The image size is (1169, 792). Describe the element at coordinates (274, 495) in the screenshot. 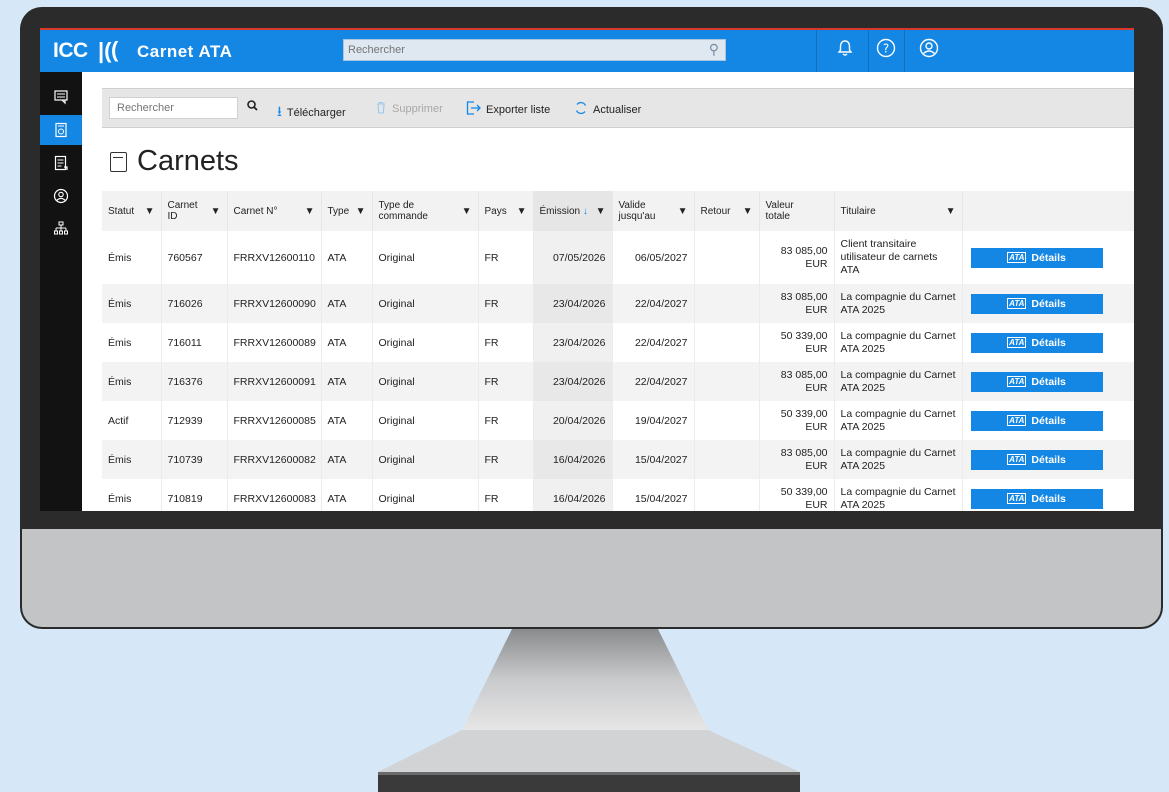

I see `cell-carnet-no: FRRXV12600083` at that location.